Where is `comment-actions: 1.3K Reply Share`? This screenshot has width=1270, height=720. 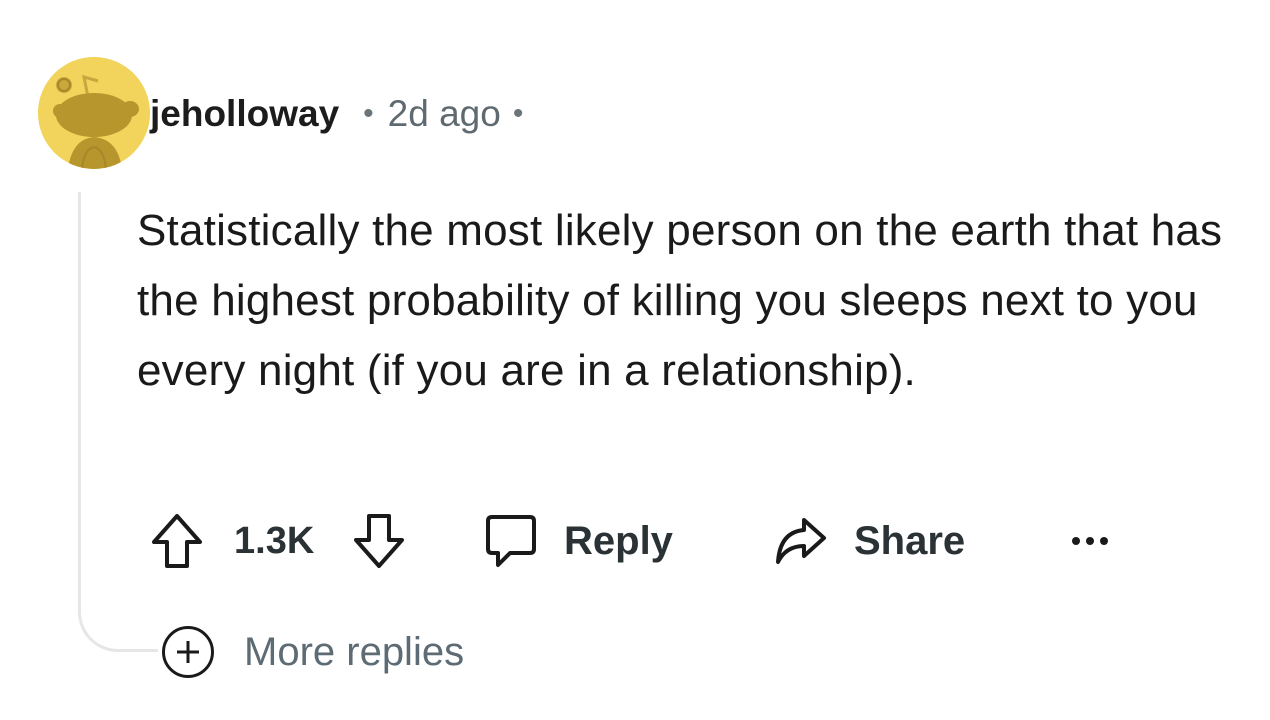 comment-actions: 1.3K Reply Share is located at coordinates (650, 541).